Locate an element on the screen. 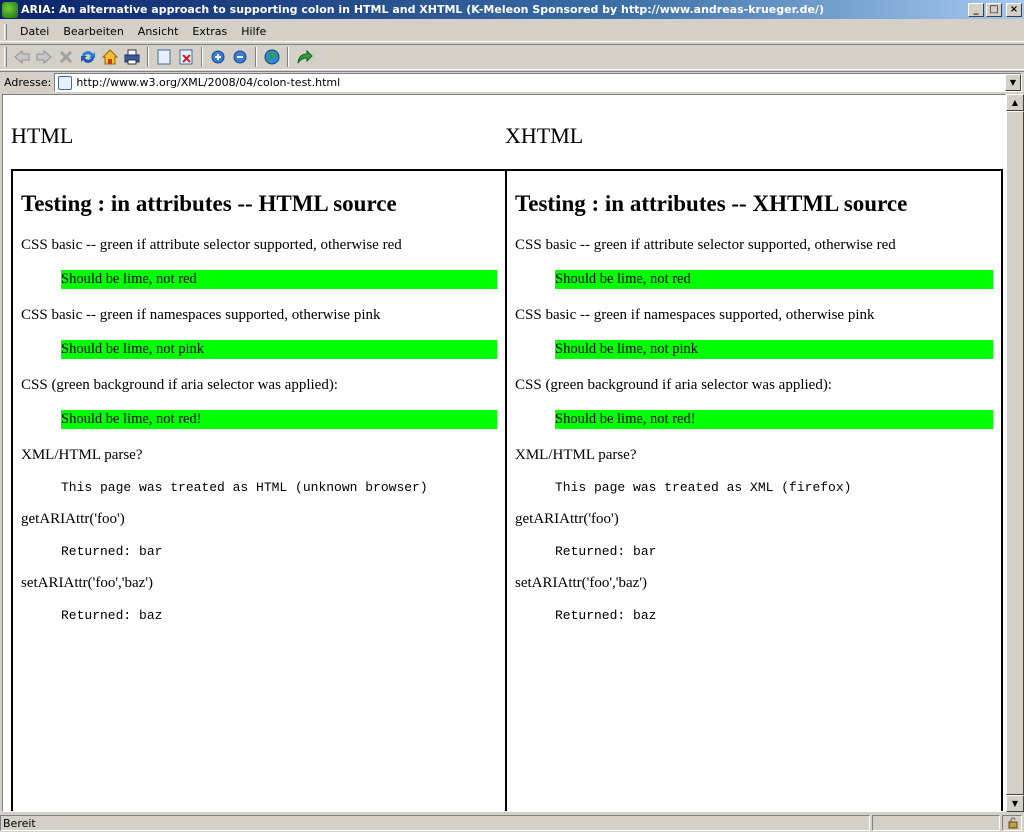 The height and width of the screenshot is (832, 1024). home-button is located at coordinates (110, 57).